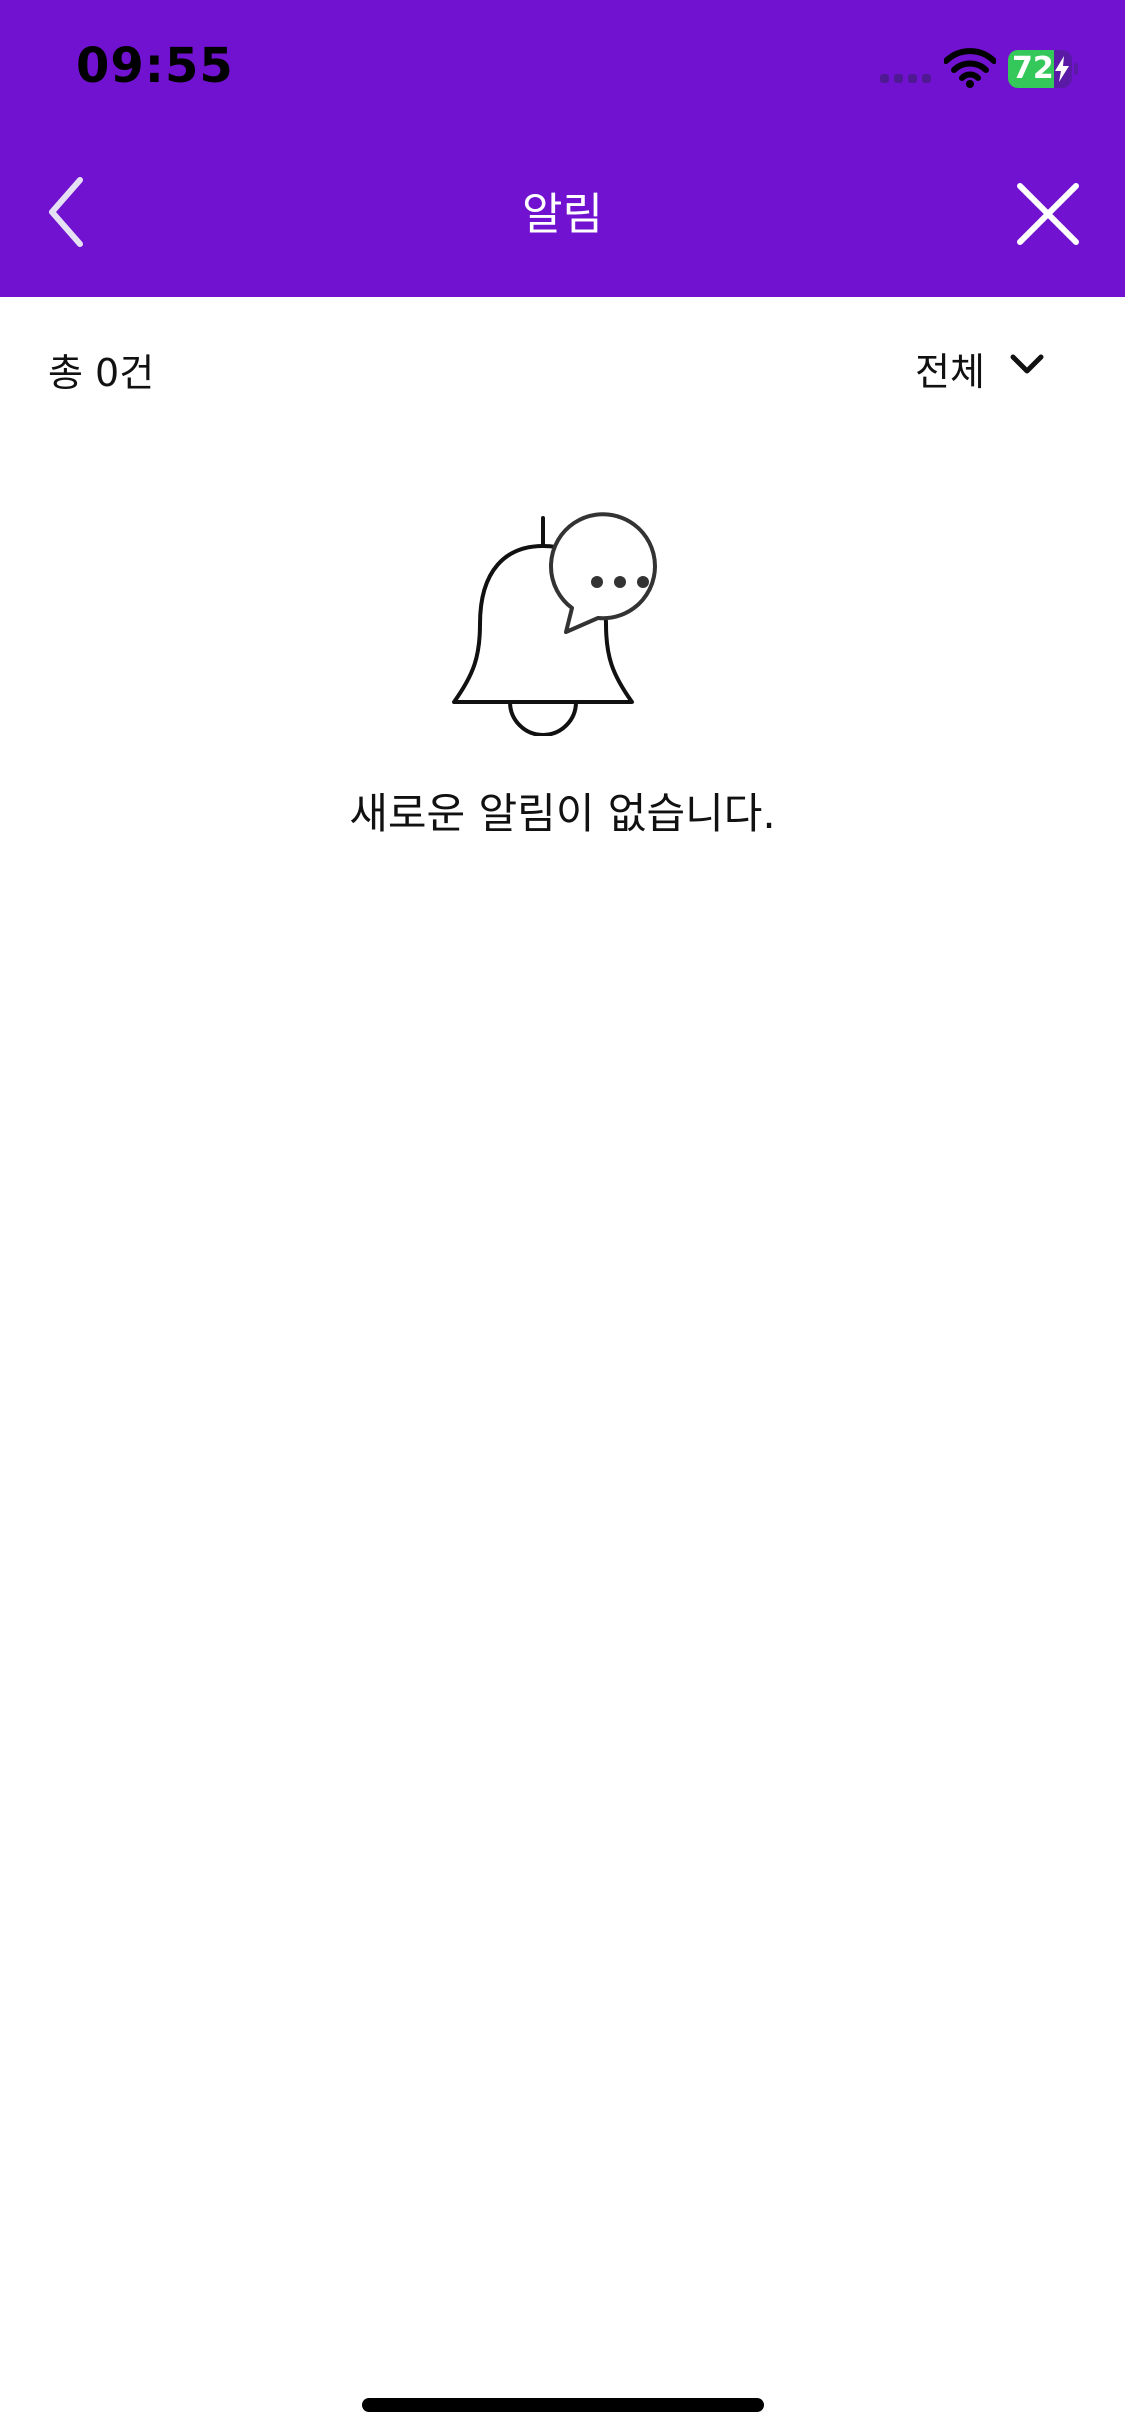 This screenshot has height=2436, width=1125. What do you see at coordinates (1033, 68) in the screenshot?
I see `battery-level: 72` at bounding box center [1033, 68].